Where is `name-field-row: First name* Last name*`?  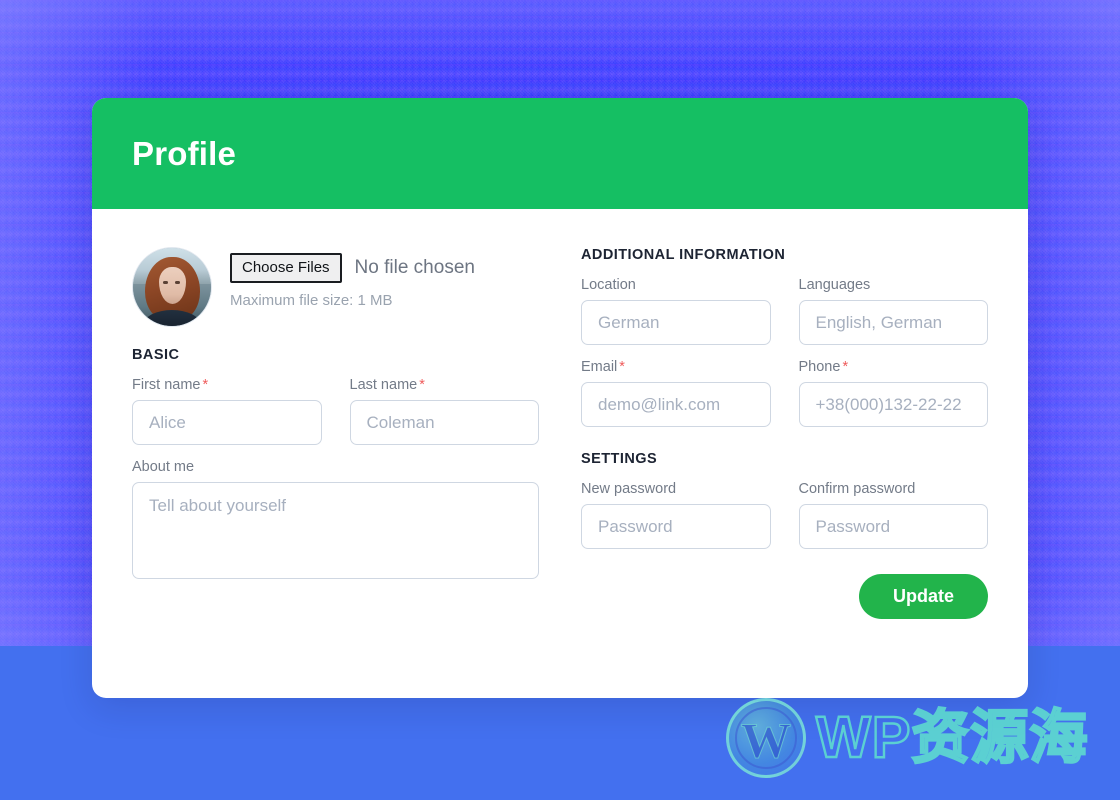 name-field-row: First name* Last name* is located at coordinates (335, 411).